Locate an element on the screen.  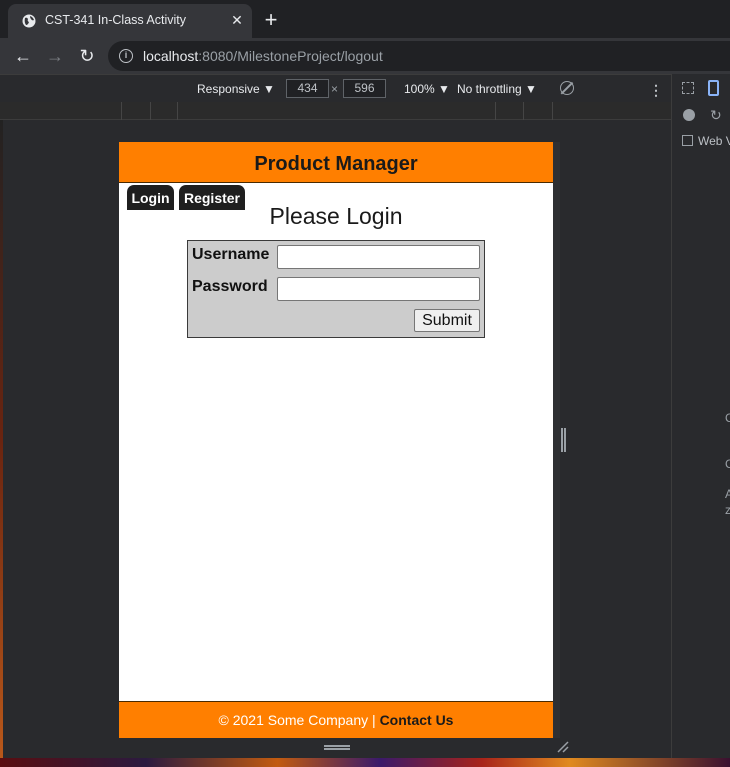
record-icon is located at coordinates (689, 115).